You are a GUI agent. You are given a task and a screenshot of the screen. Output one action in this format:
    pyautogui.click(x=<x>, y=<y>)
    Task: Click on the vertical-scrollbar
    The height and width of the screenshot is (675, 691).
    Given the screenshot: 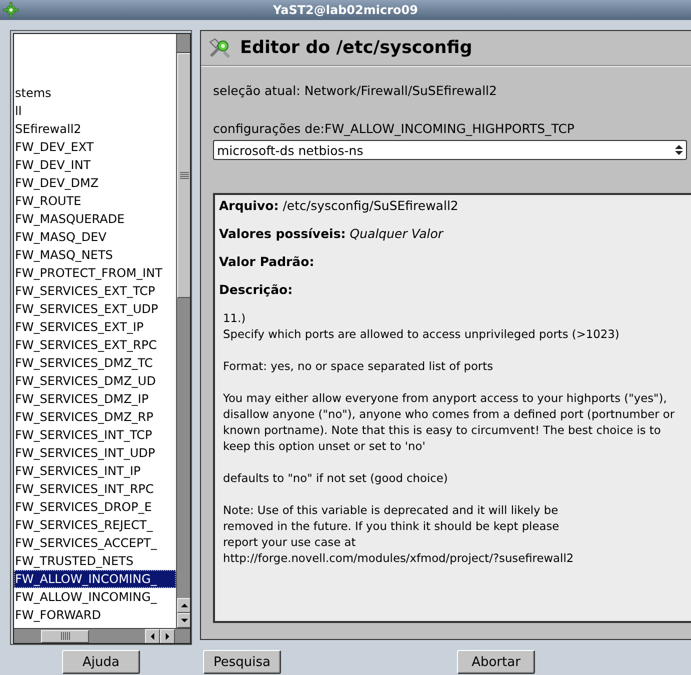 What is the action you would take?
    pyautogui.click(x=183, y=331)
    